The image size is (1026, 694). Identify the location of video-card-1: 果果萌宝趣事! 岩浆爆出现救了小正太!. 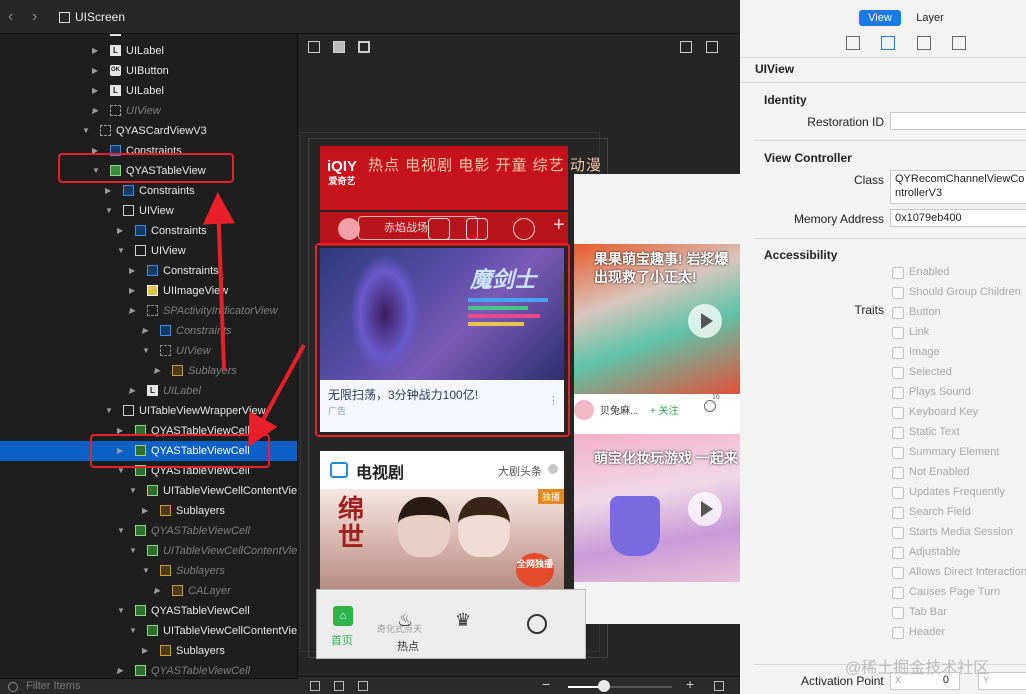
(657, 319).